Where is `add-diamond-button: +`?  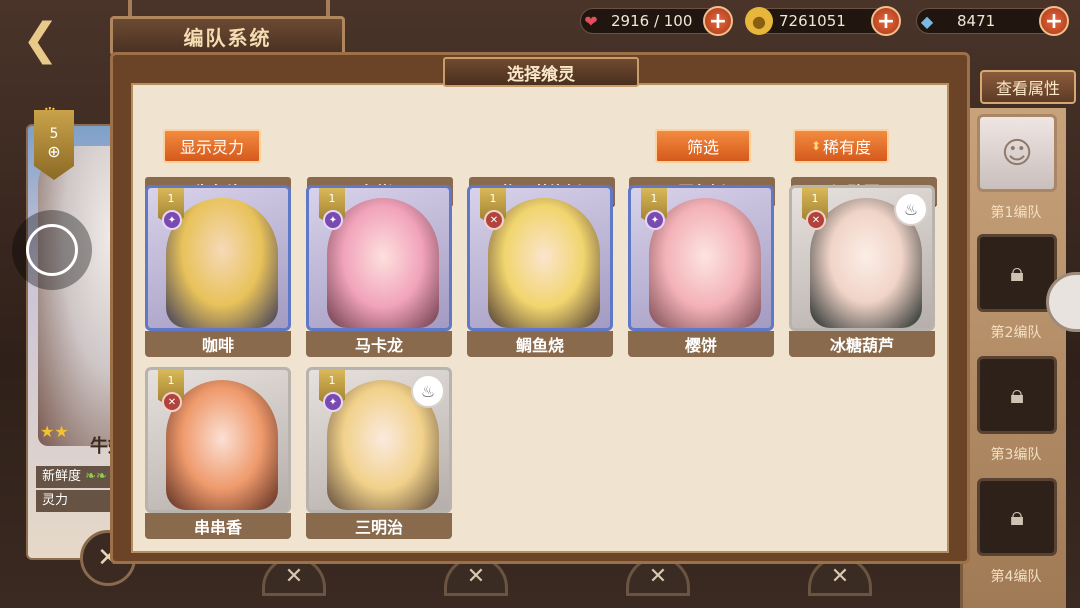 add-diamond-button: + is located at coordinates (1054, 21).